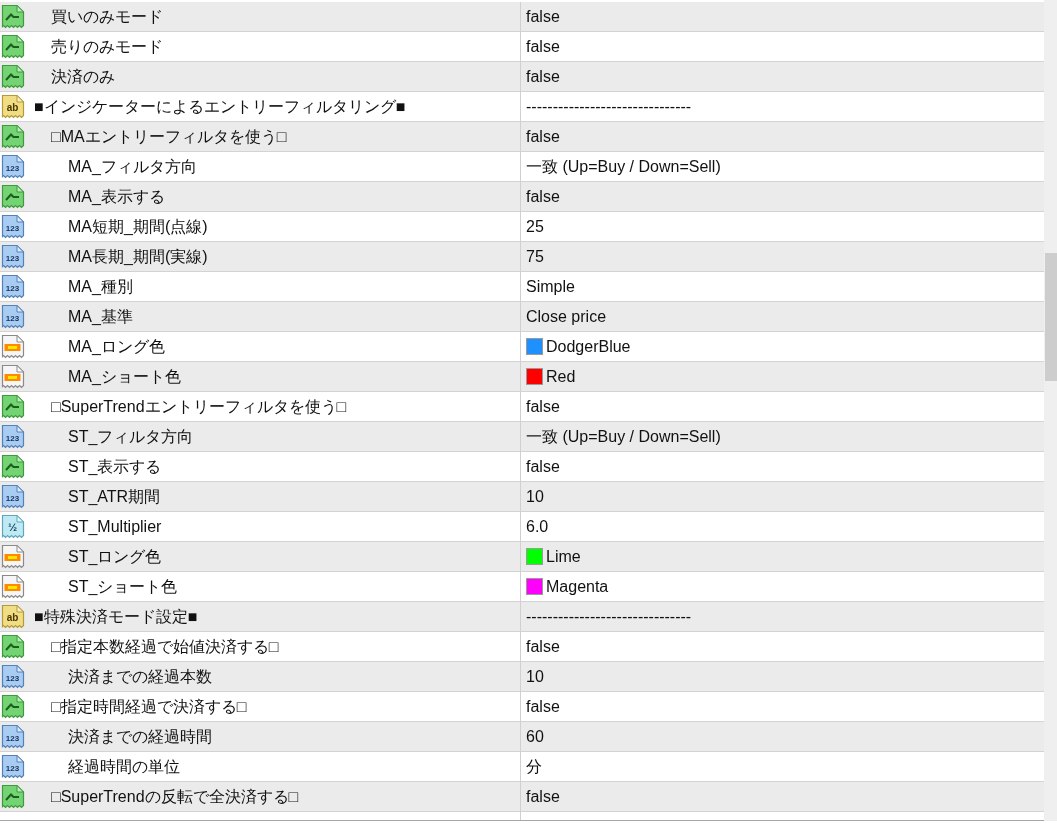  I want to click on parameter-name: MA_表示する, so click(116, 196).